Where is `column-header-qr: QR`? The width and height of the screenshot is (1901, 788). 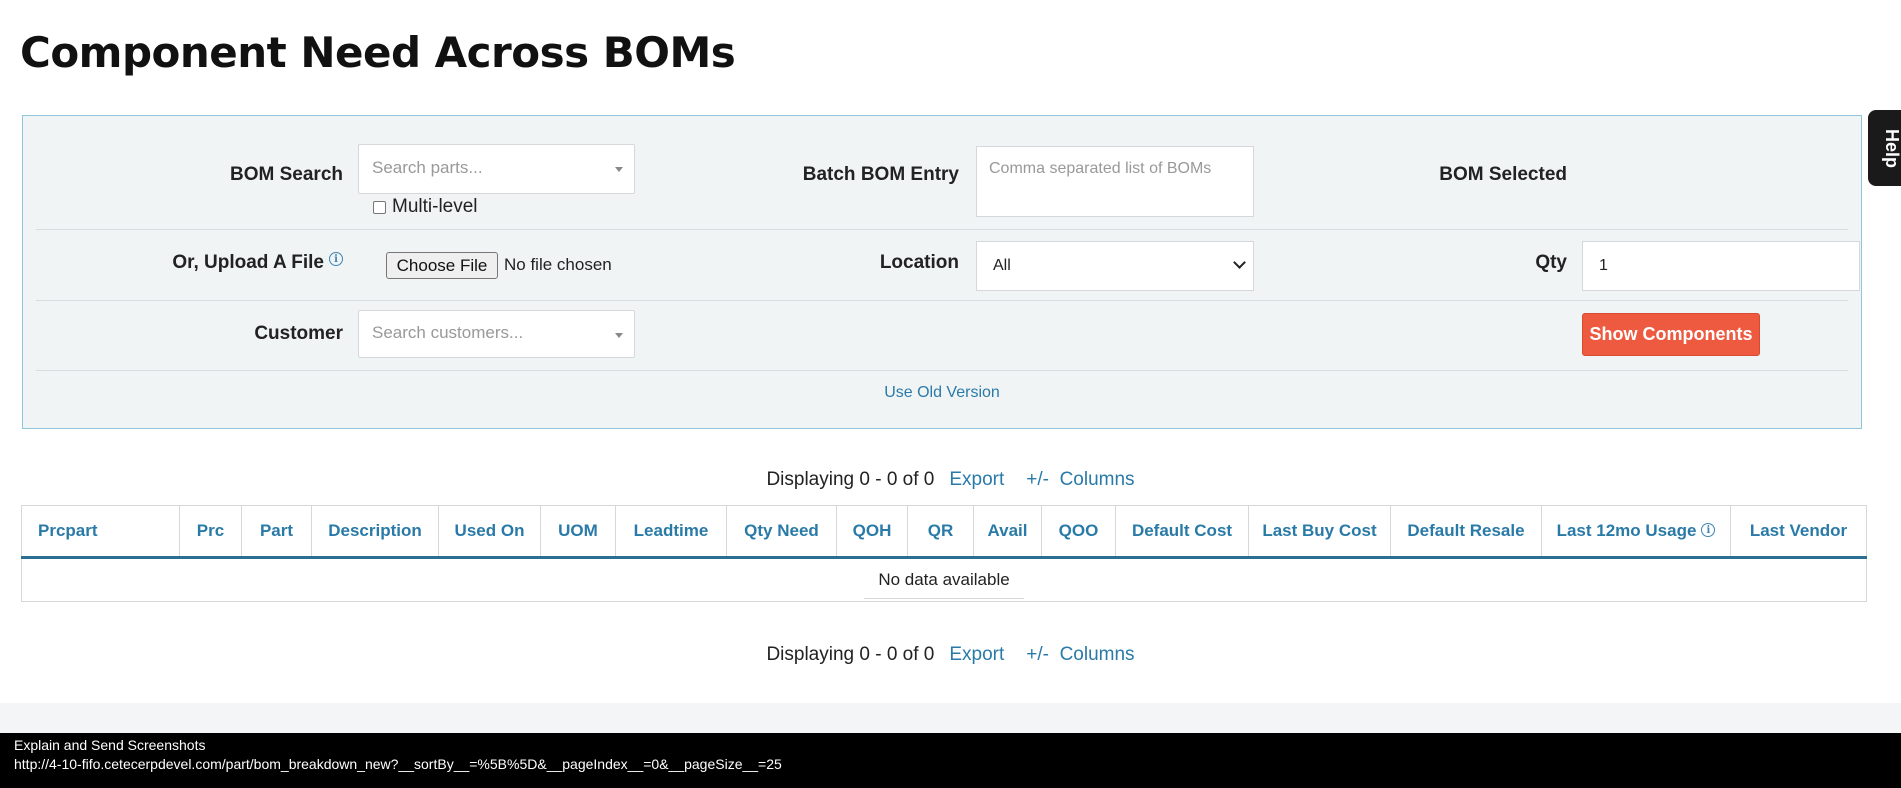
column-header-qr: QR is located at coordinates (940, 532).